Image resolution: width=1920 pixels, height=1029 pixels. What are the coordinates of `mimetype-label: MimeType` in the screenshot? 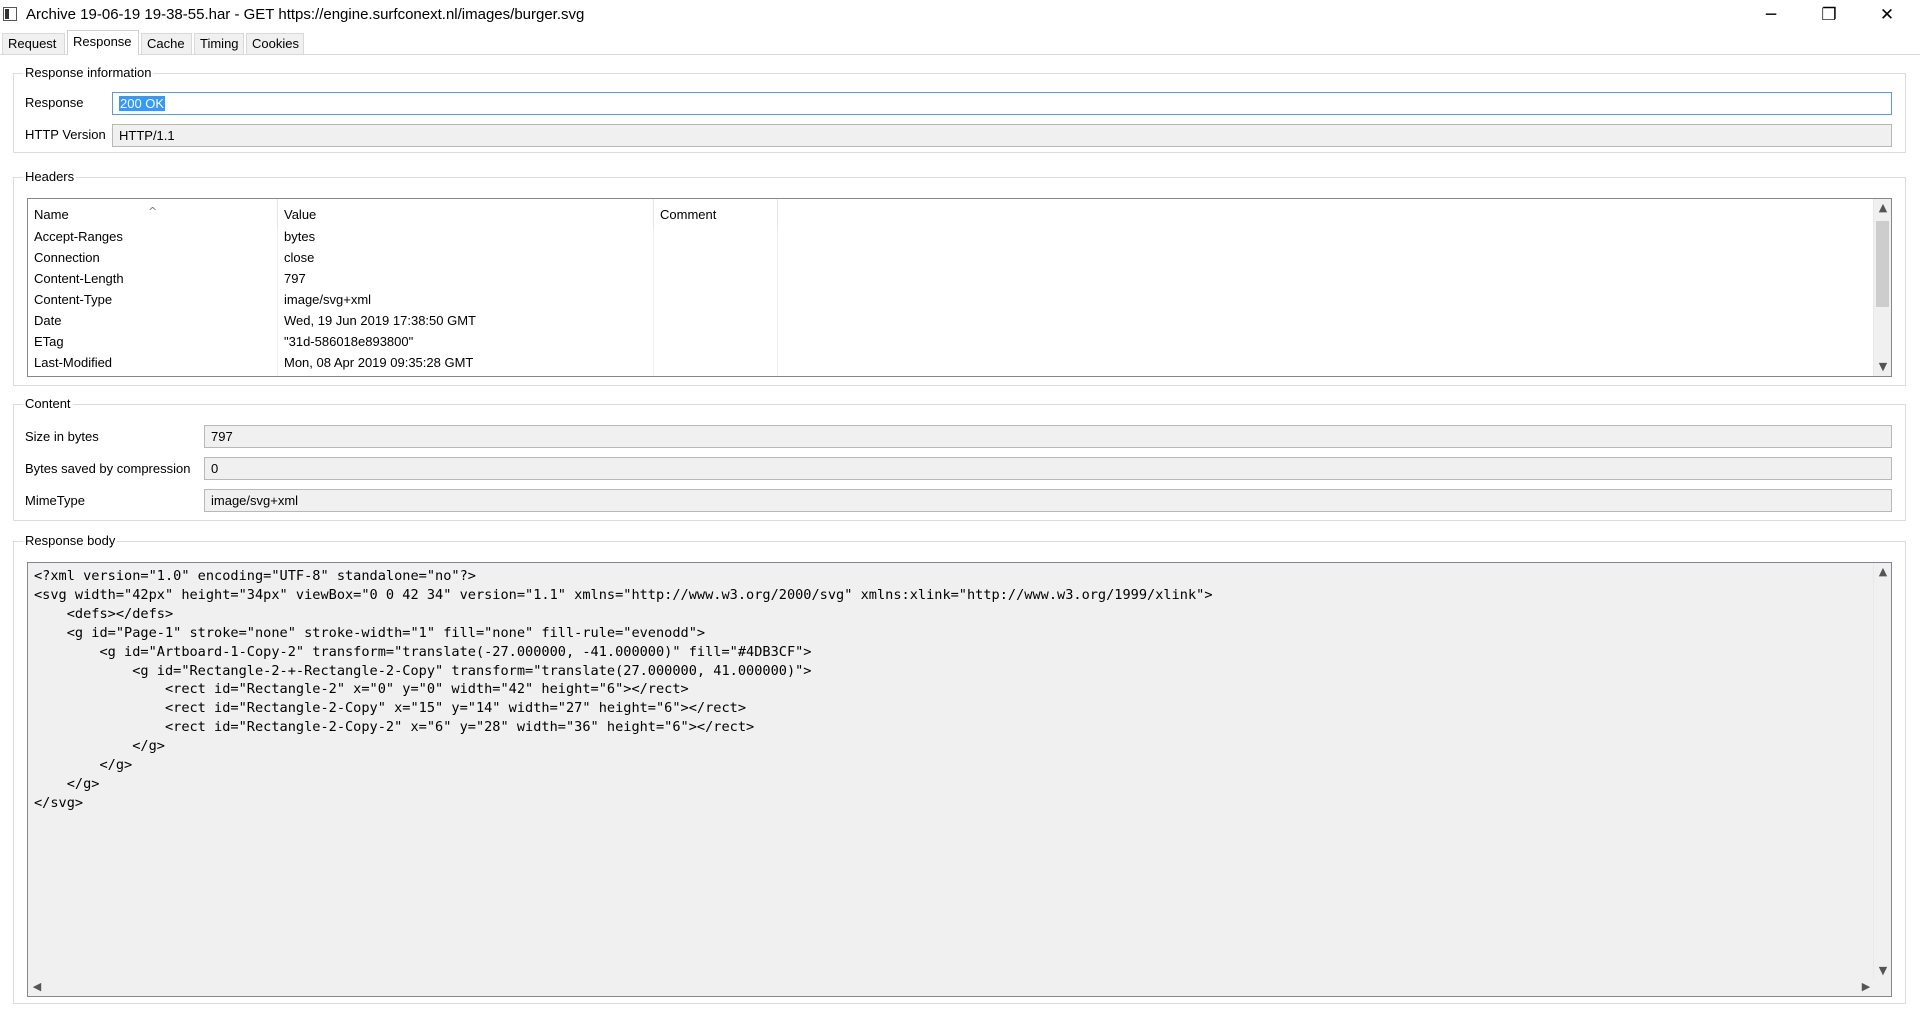 It's located at (55, 500).